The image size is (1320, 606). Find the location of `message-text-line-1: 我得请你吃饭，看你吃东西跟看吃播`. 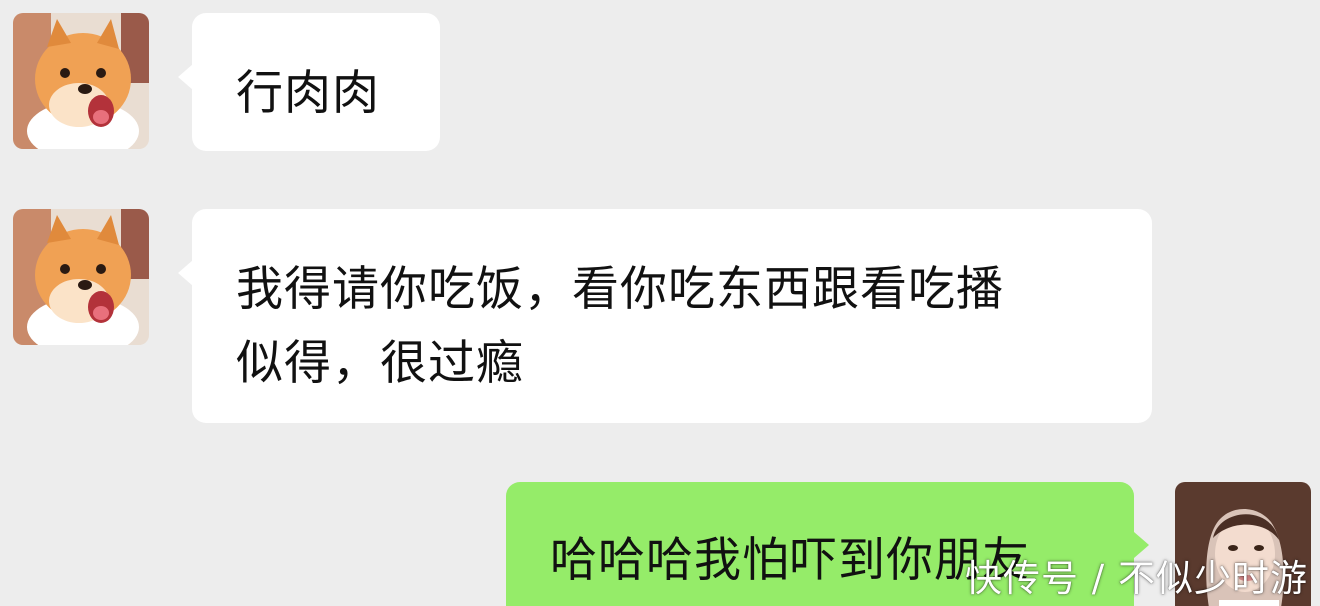

message-text-line-1: 我得请你吃饭，看你吃东西跟看吃播 is located at coordinates (620, 289).